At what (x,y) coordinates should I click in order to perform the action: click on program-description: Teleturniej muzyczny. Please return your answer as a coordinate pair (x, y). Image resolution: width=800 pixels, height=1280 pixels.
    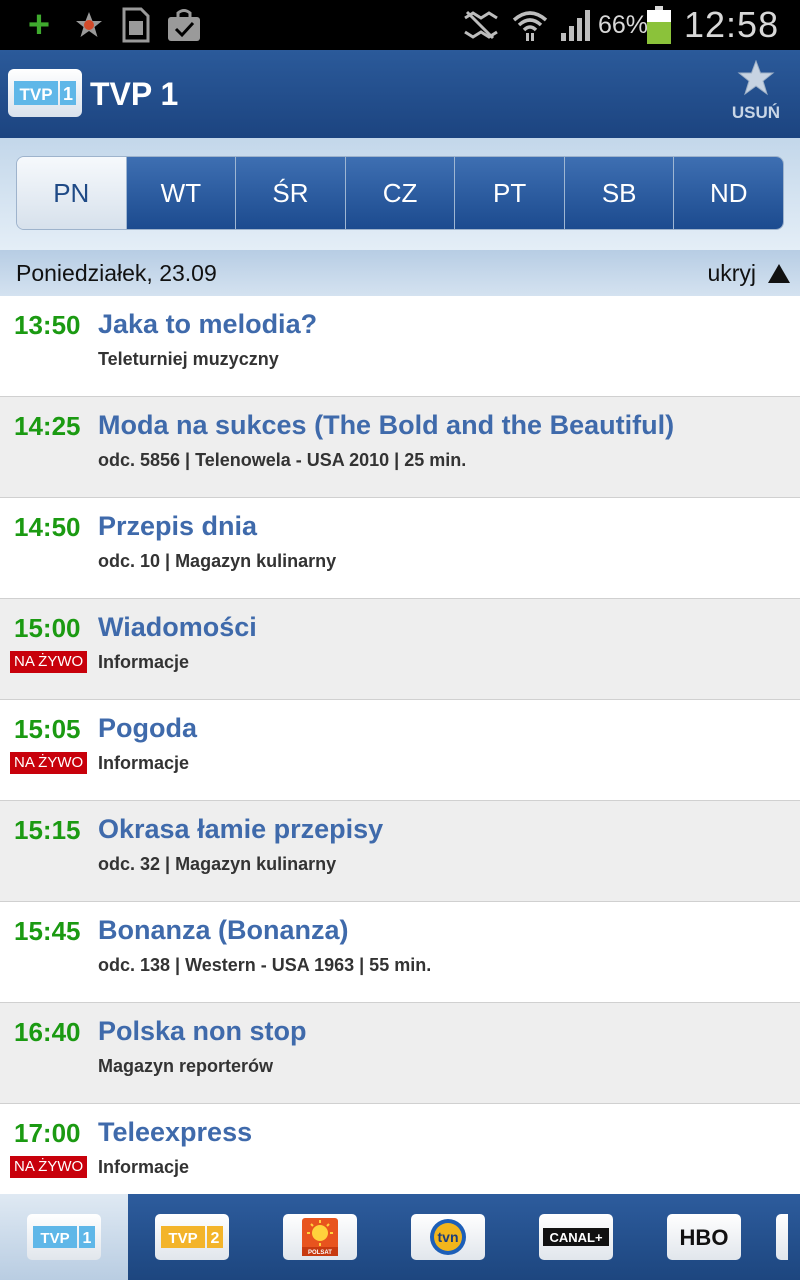
    Looking at the image, I should click on (188, 359).